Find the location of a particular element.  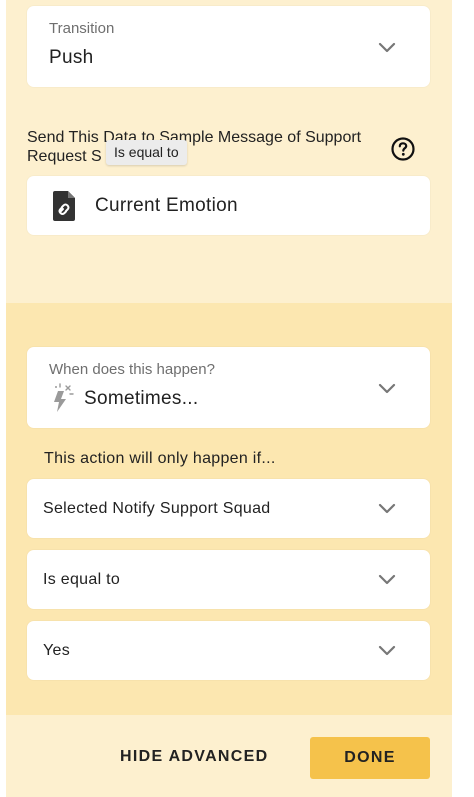

condition-field-value: Selected Notify Support Squad is located at coordinates (157, 508).